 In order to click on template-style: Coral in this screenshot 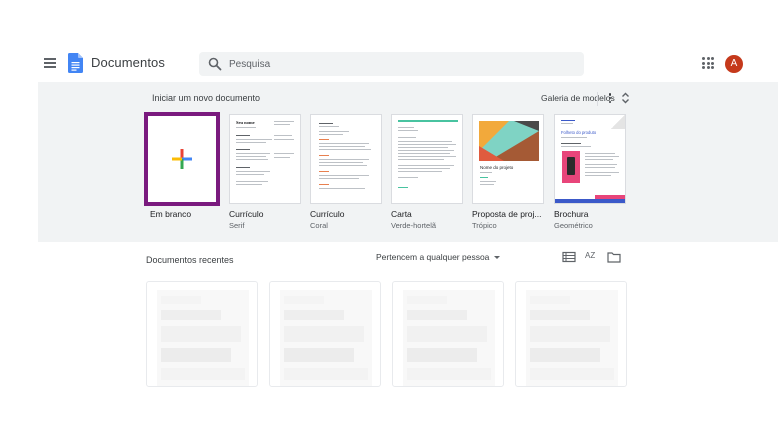, I will do `click(319, 225)`.